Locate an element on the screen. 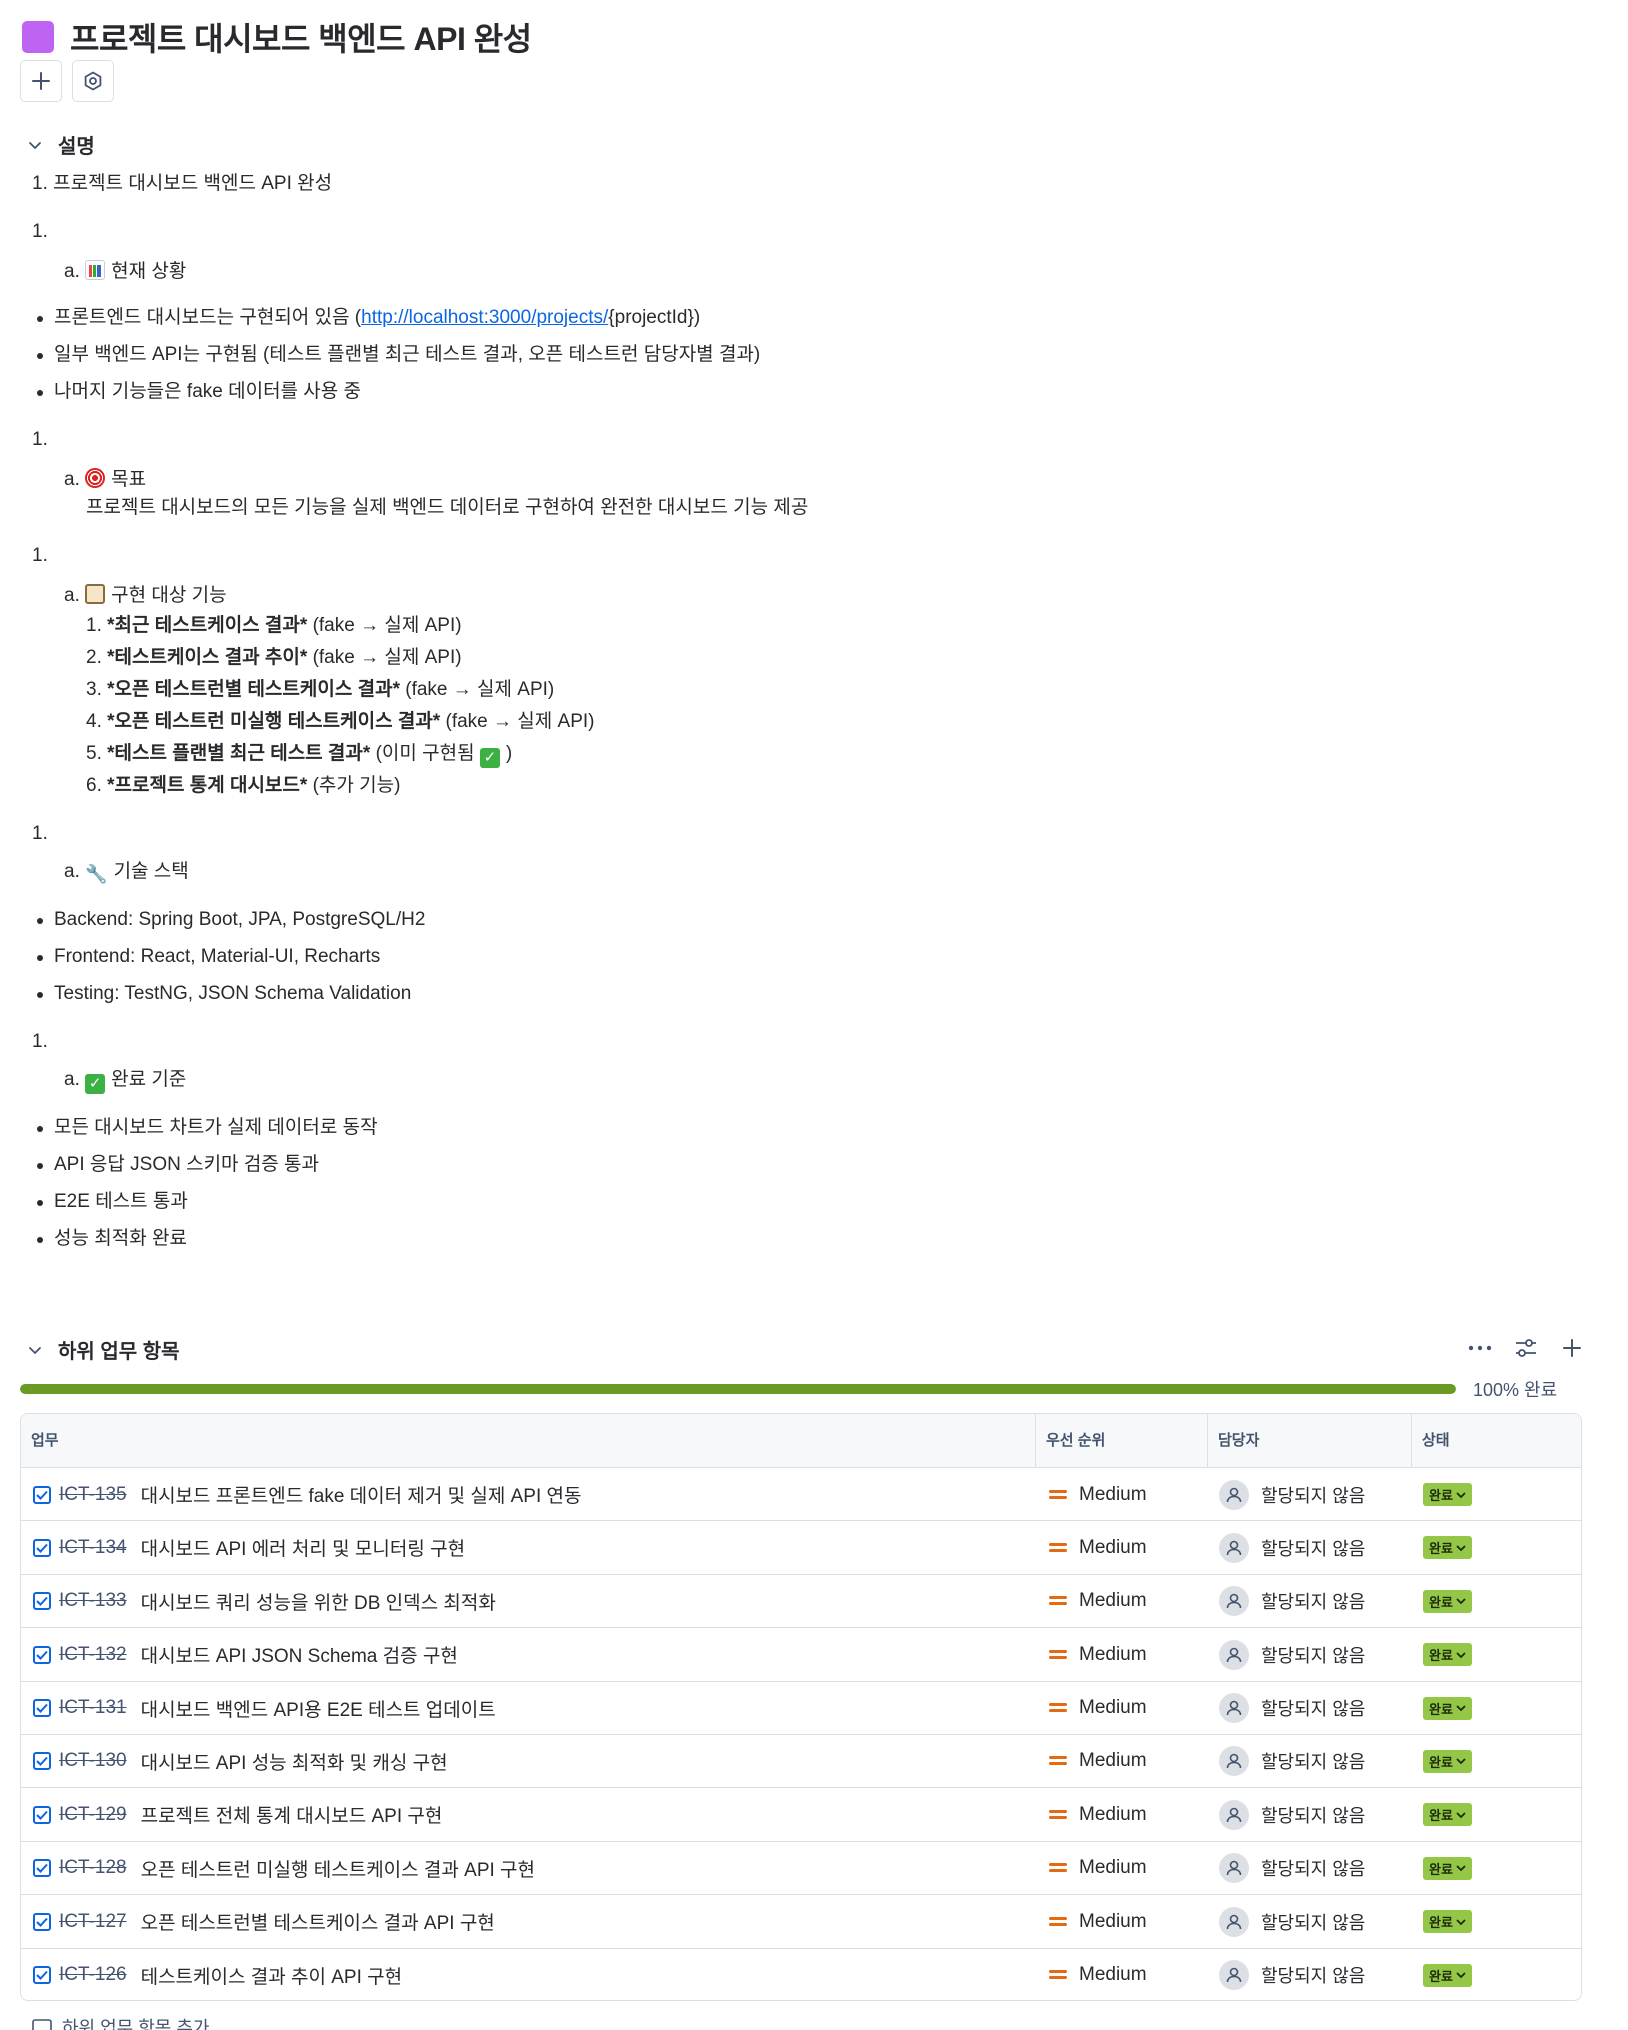 This screenshot has height=2030, width=1628. subtasks-heading: 하위 업무 항목 is located at coordinates (101, 1349).